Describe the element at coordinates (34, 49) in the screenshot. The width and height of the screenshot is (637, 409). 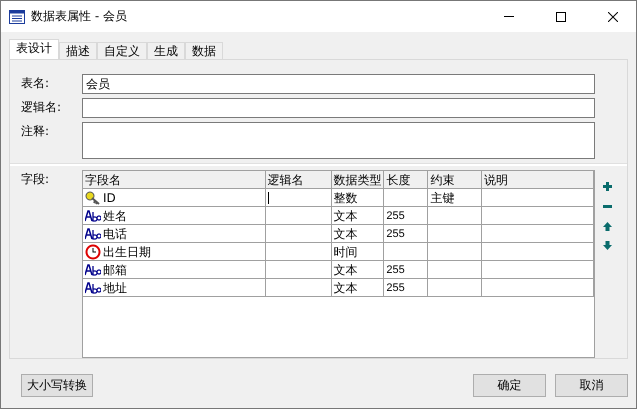
I see `tab: 表设计` at that location.